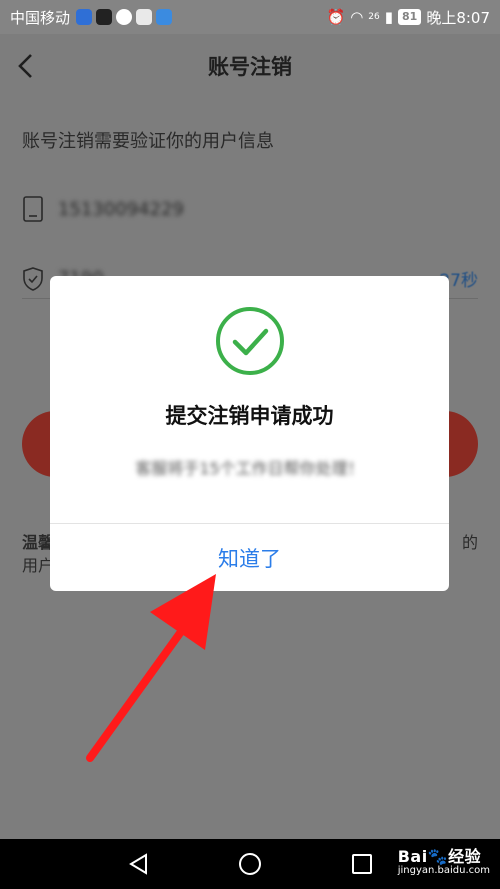  What do you see at coordinates (458, 17) in the screenshot?
I see `clock: 晚上8:07` at bounding box center [458, 17].